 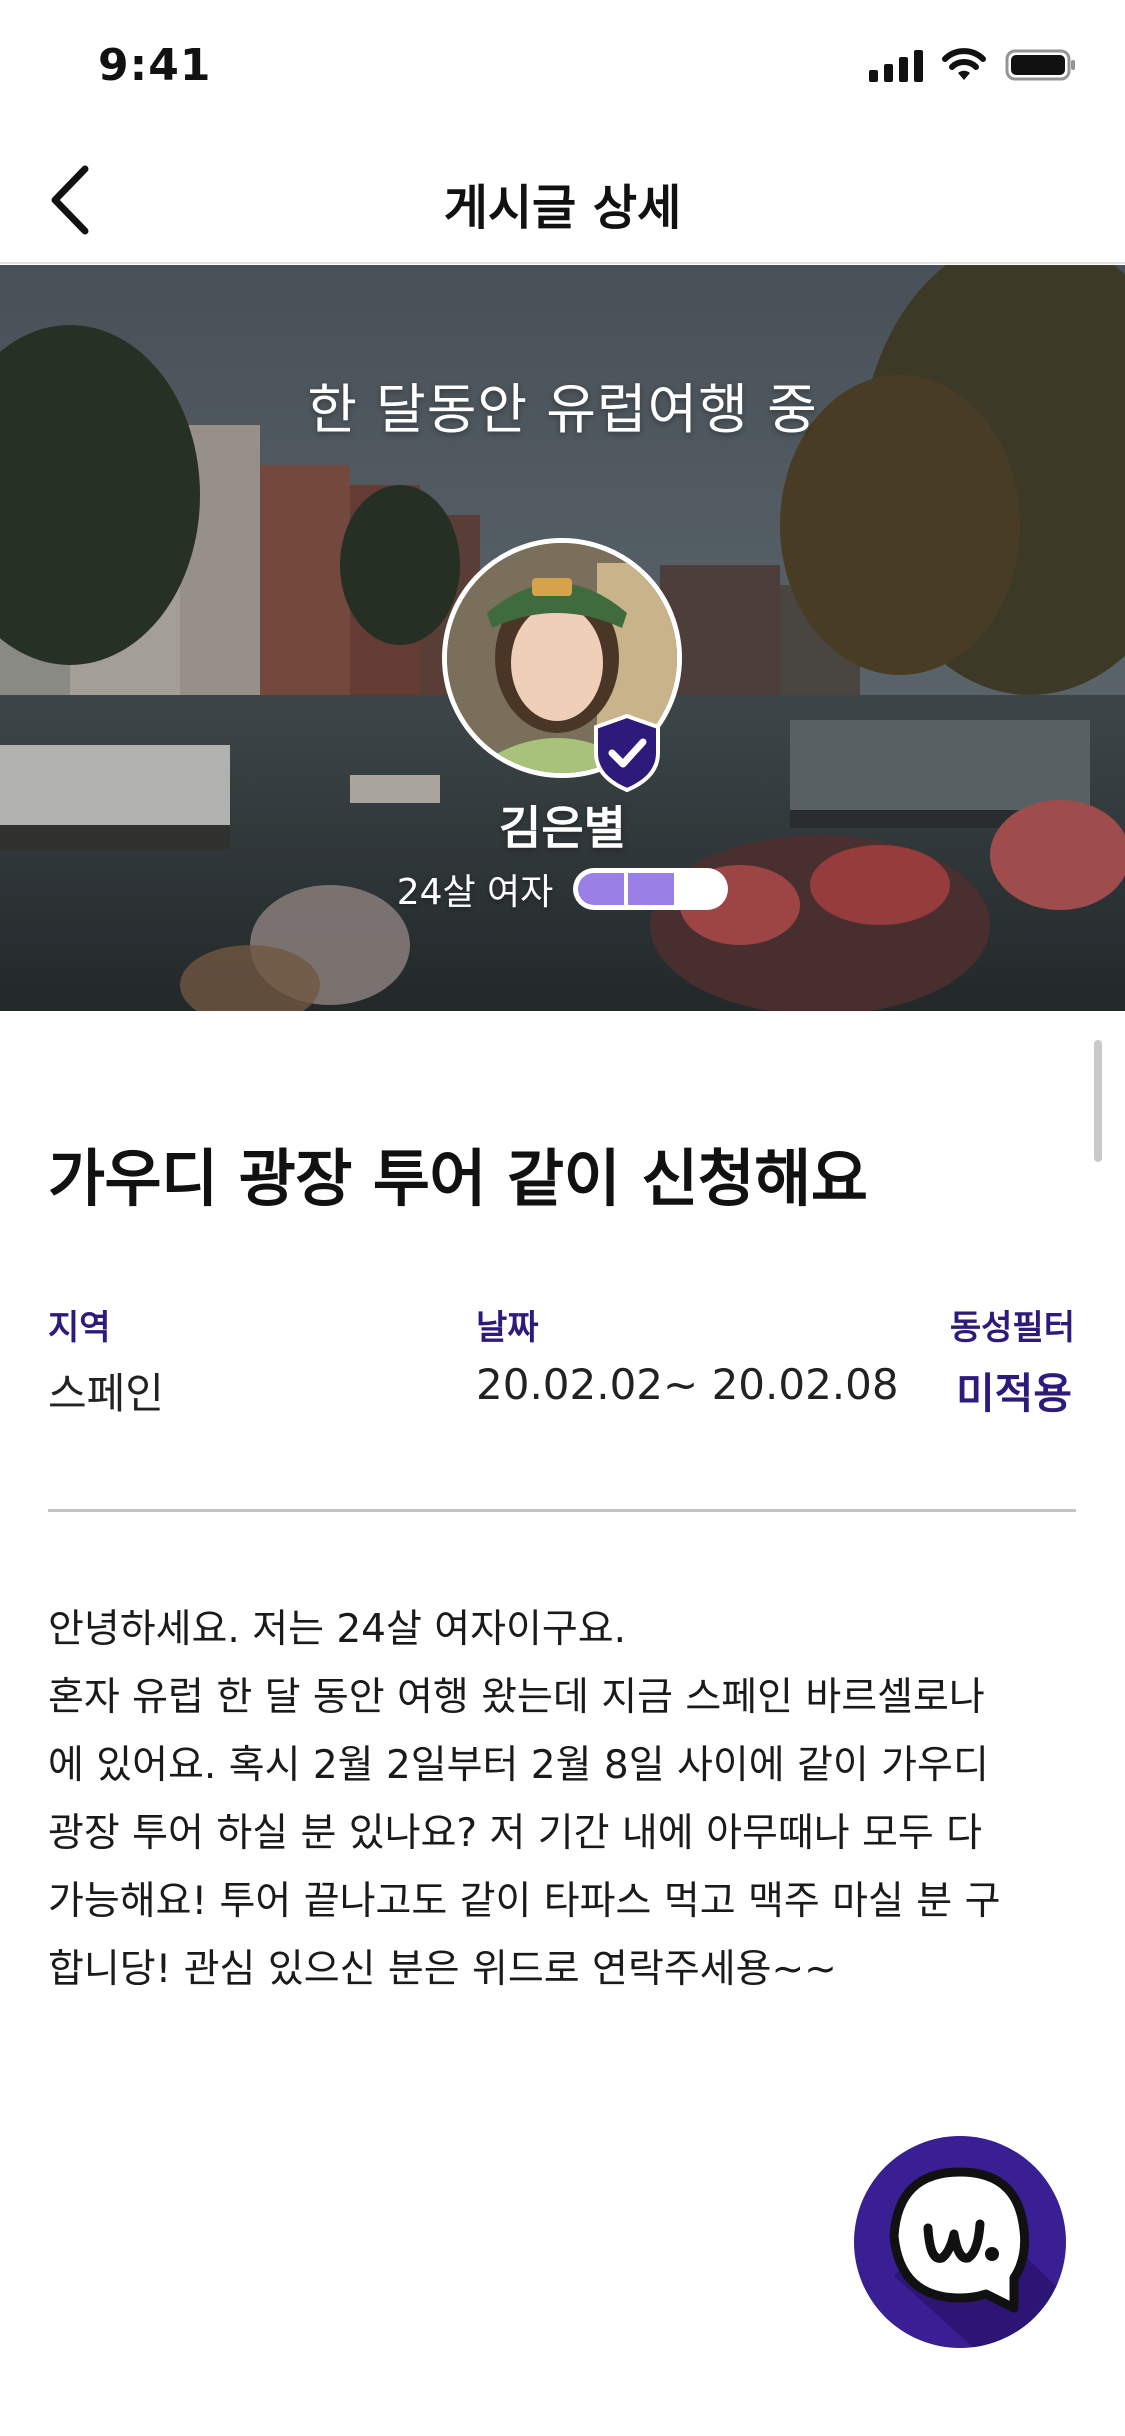 What do you see at coordinates (562, 1510) in the screenshot?
I see `divider` at bounding box center [562, 1510].